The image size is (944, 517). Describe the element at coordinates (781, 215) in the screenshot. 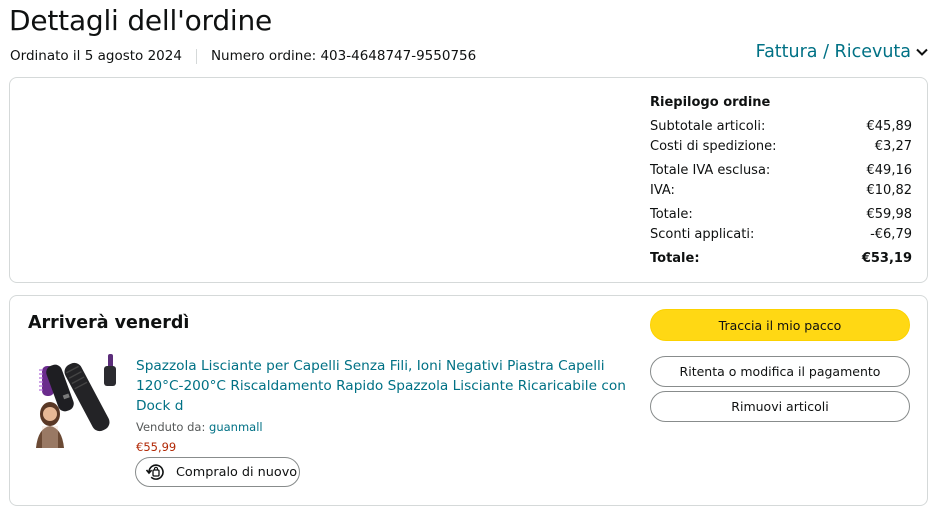

I see `summary-row-total: Totale: €59,98` at that location.